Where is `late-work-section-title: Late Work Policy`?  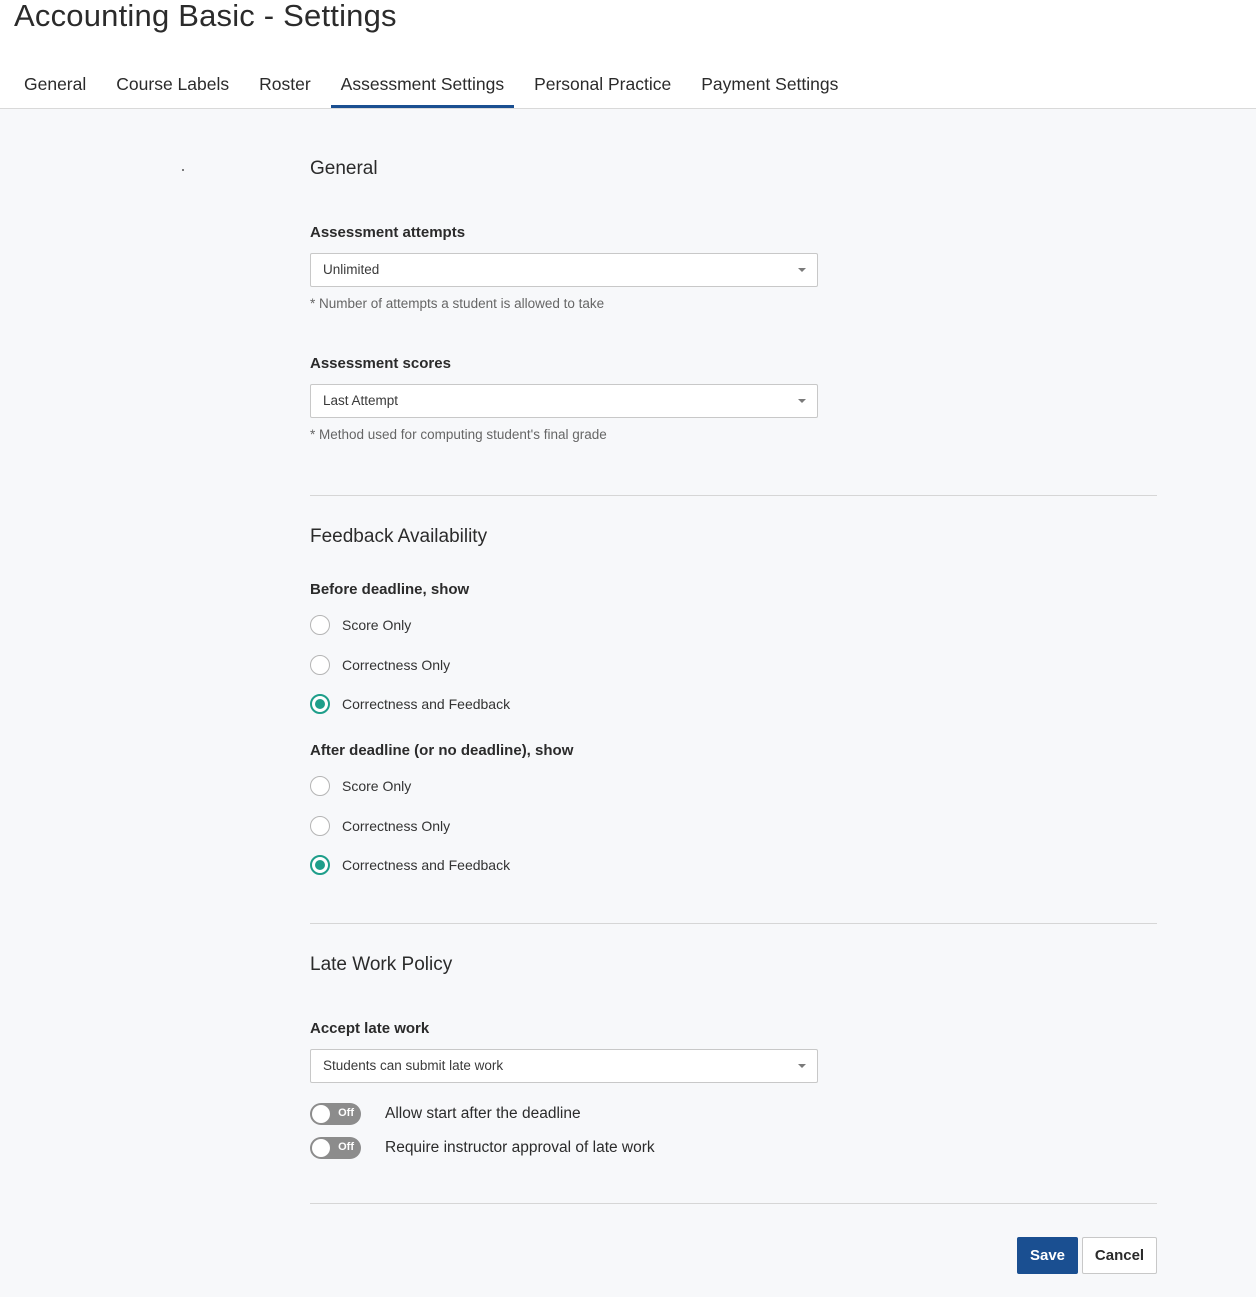
late-work-section-title: Late Work Policy is located at coordinates (381, 964).